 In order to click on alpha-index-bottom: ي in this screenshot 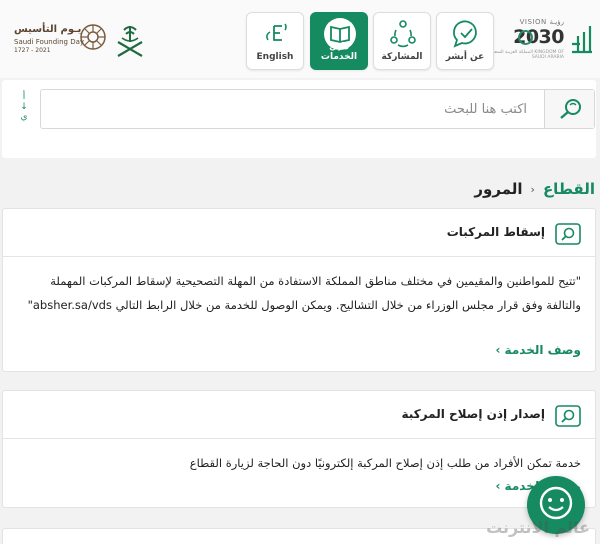, I will do `click(24, 117)`.